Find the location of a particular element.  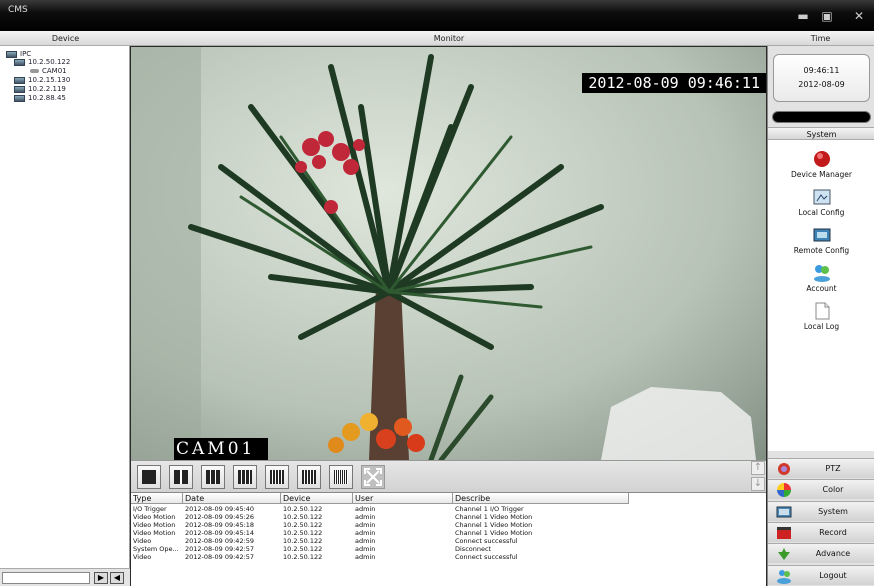

scroll-down-icon: ↓ is located at coordinates (758, 484).